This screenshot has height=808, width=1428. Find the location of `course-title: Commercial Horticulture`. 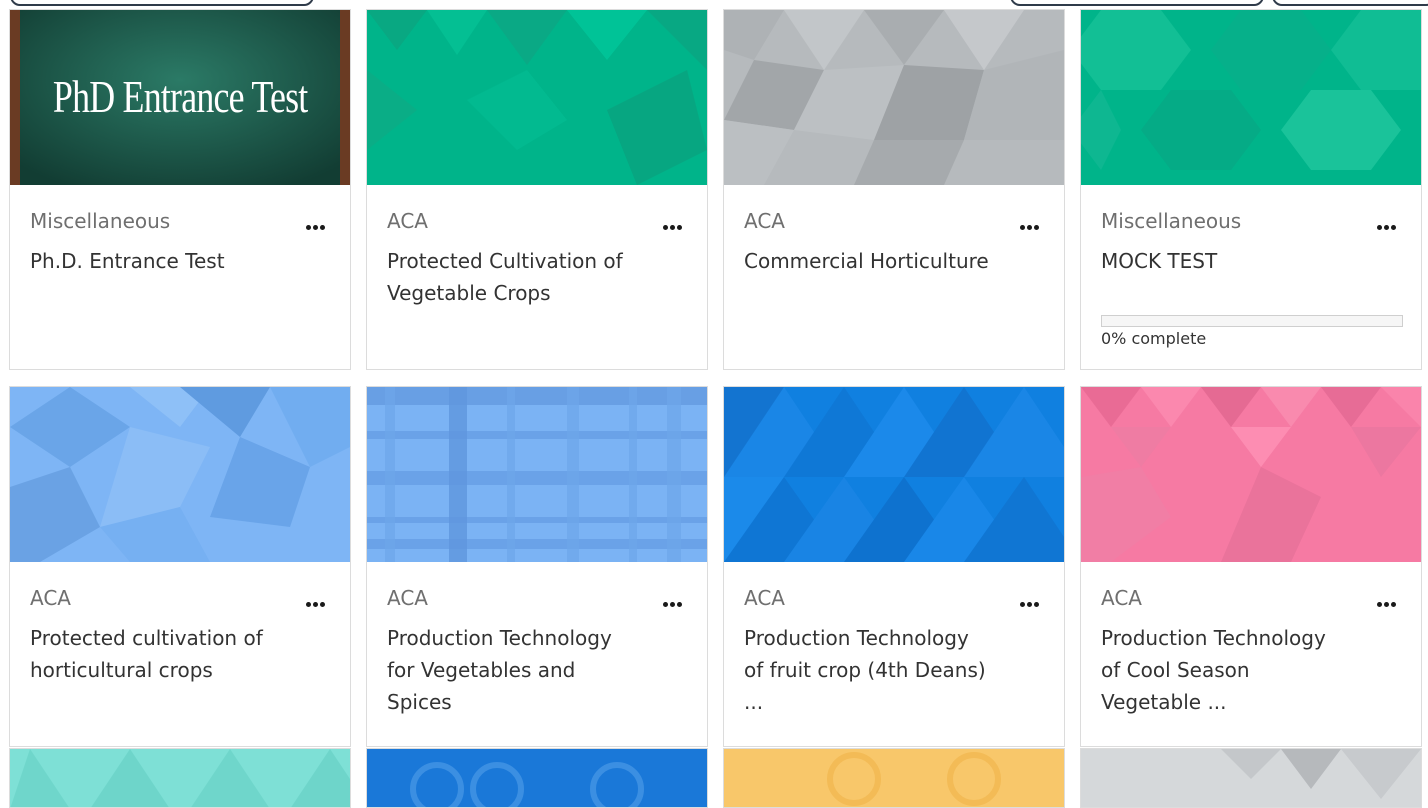

course-title: Commercial Horticulture is located at coordinates (869, 261).